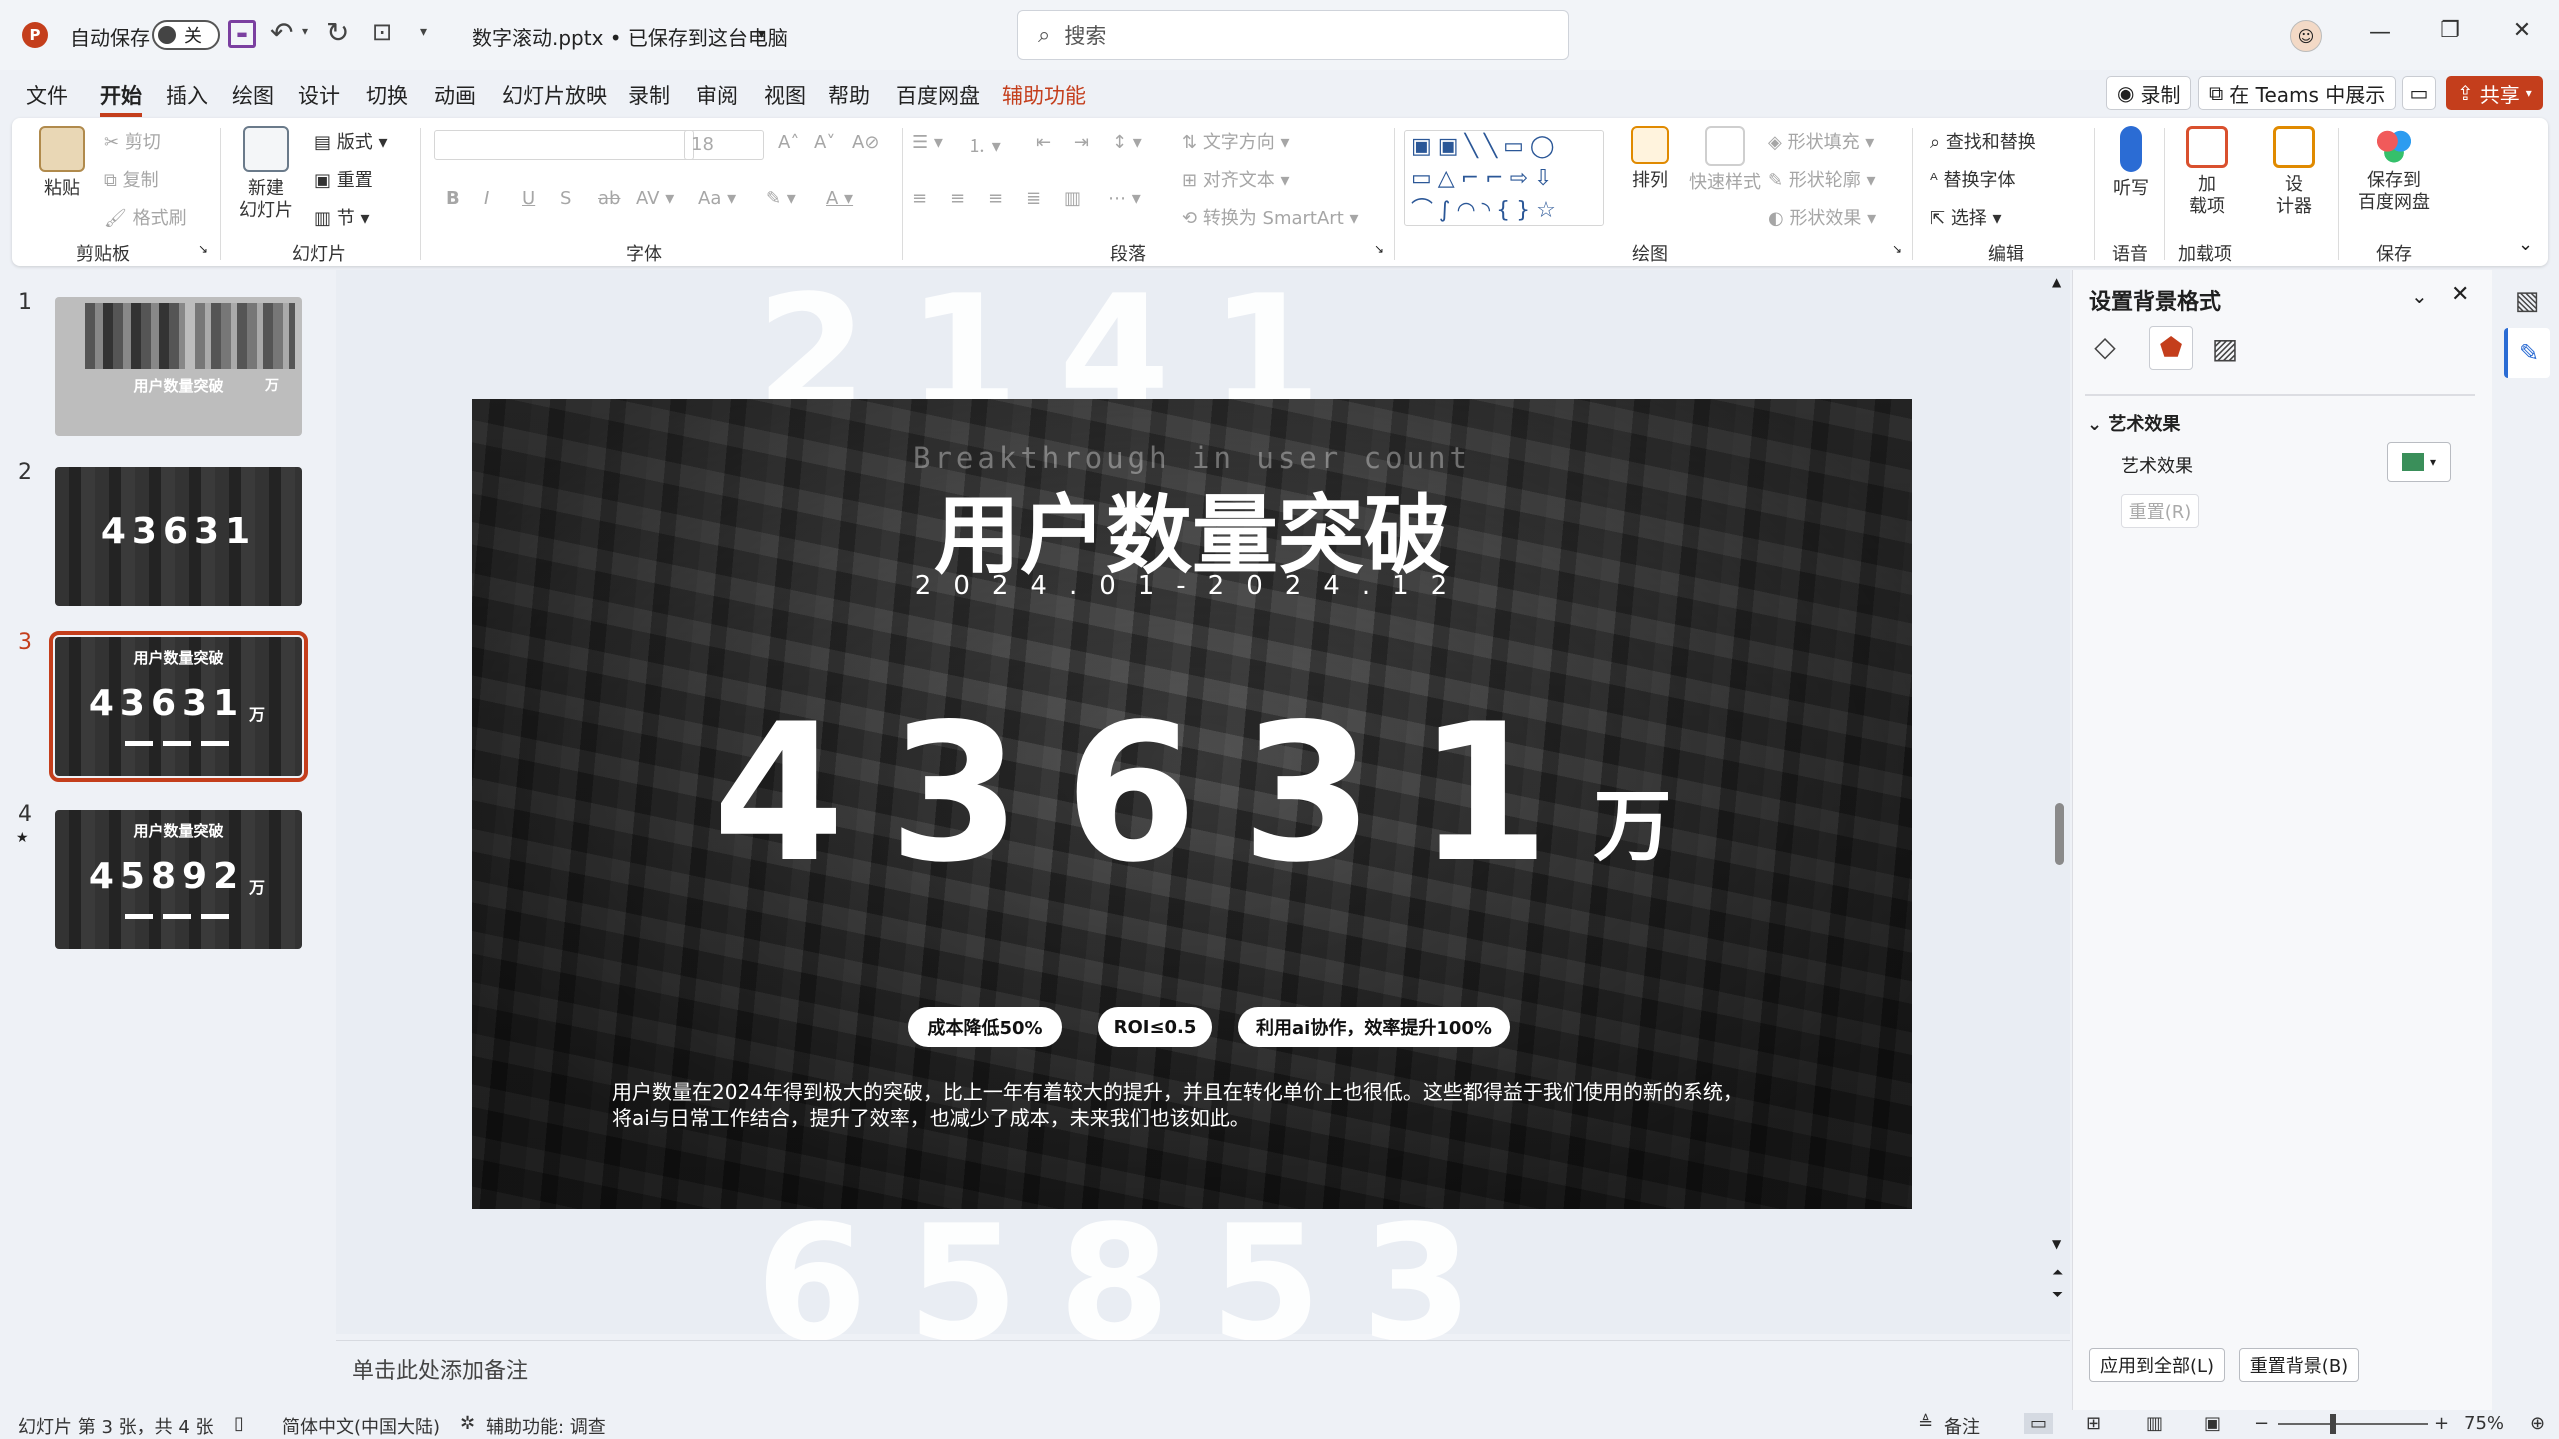 The height and width of the screenshot is (1439, 2559). Describe the element at coordinates (239, 1423) in the screenshot. I see `spellcheck-icon: ▯` at that location.